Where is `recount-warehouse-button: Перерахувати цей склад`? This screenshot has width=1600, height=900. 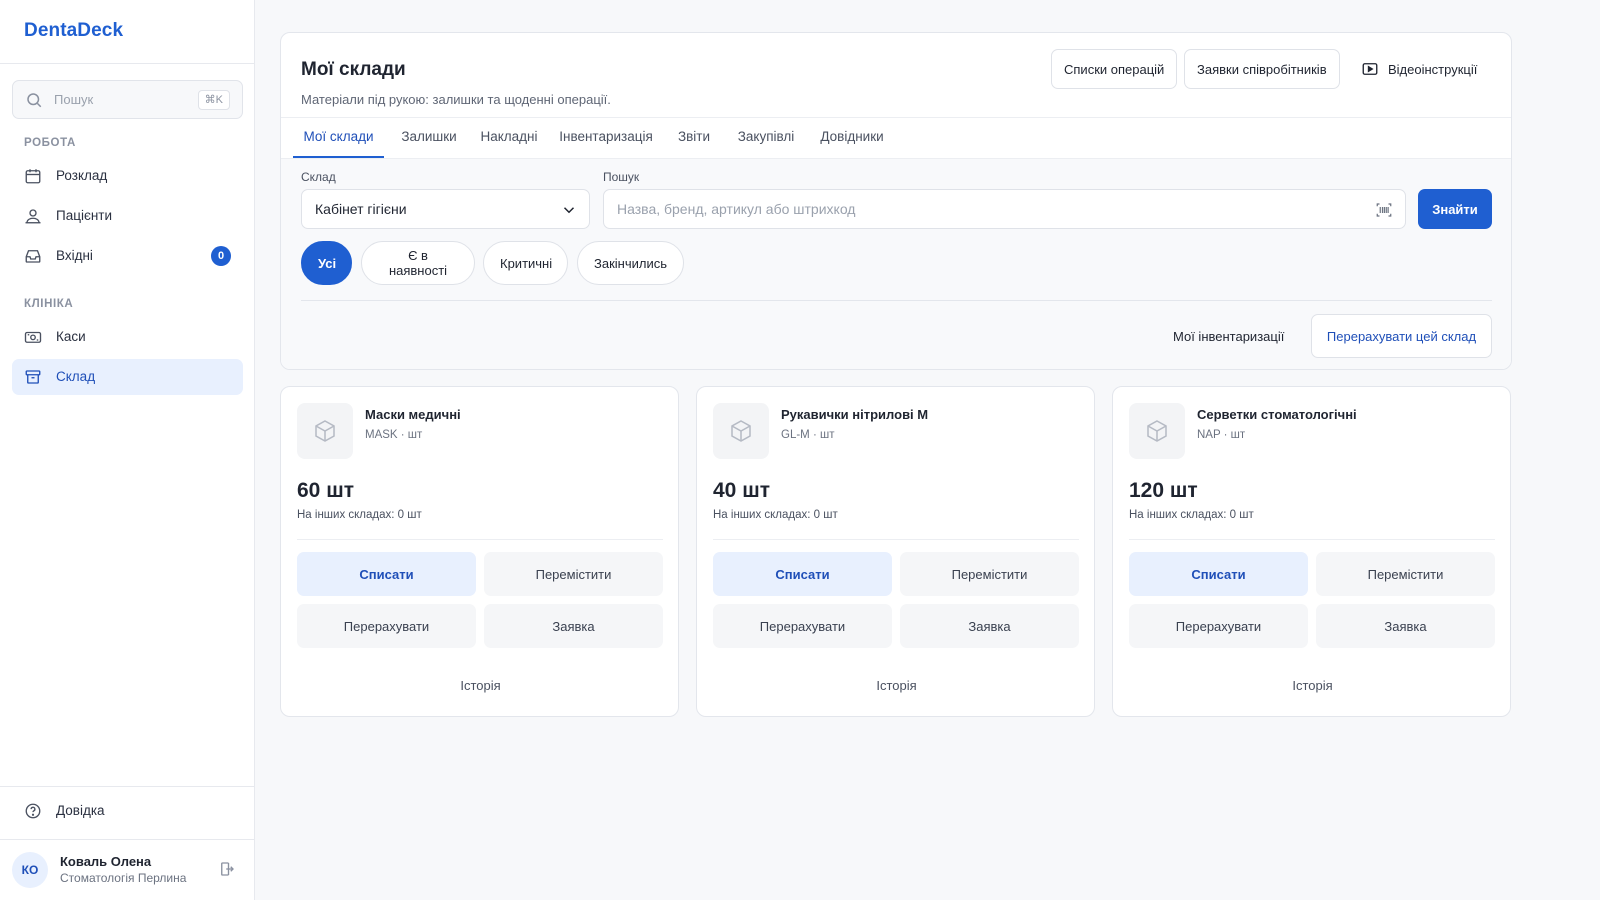
recount-warehouse-button: Перерахувати цей склад is located at coordinates (1401, 336).